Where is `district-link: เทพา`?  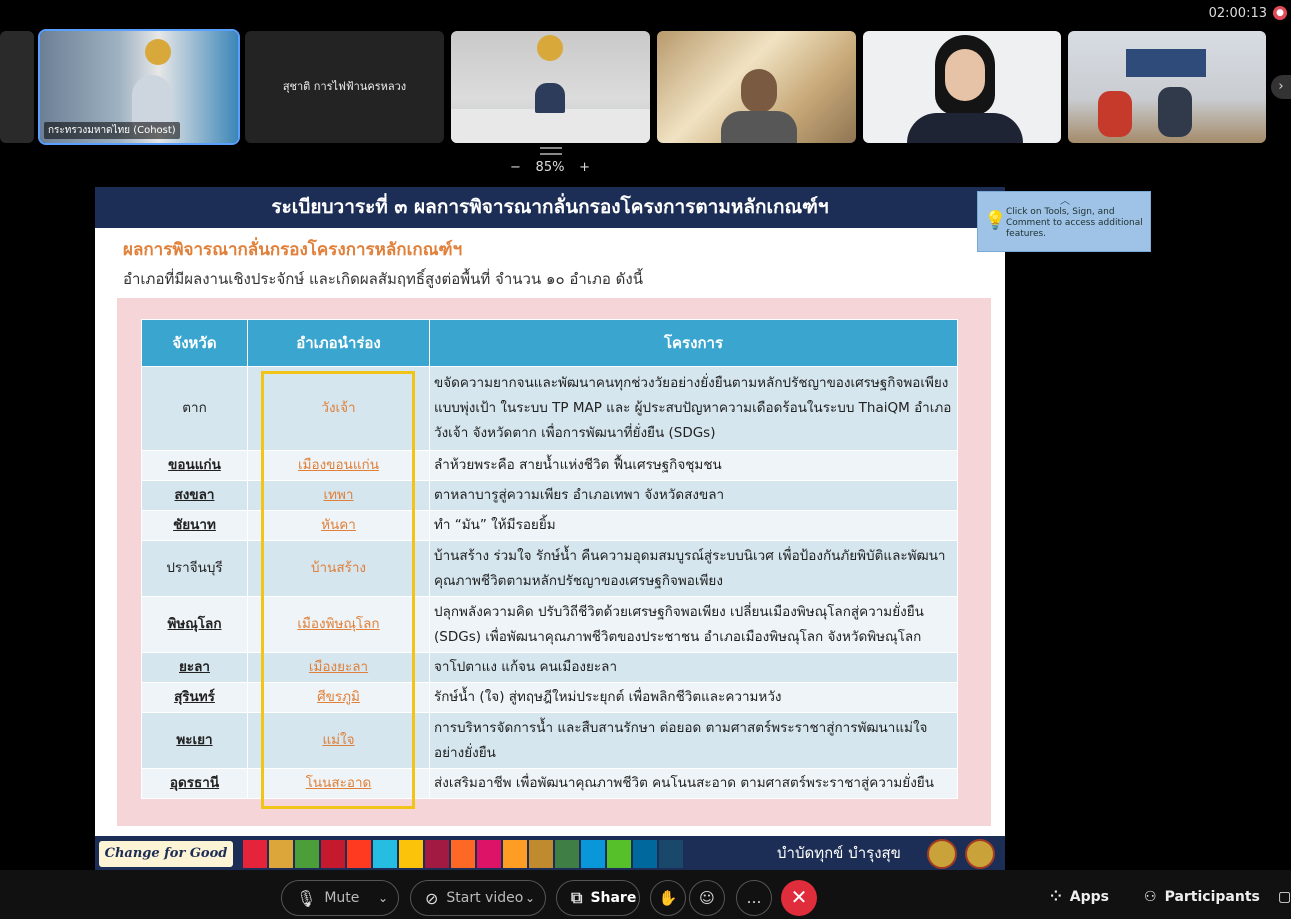
district-link: เทพา is located at coordinates (338, 495).